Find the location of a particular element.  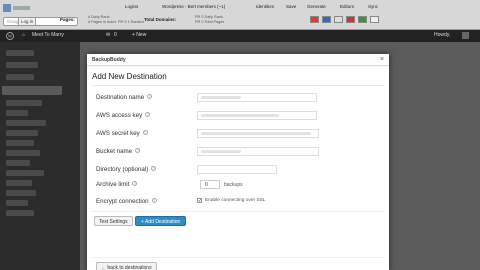

sidebar-item-active is located at coordinates (32, 90).